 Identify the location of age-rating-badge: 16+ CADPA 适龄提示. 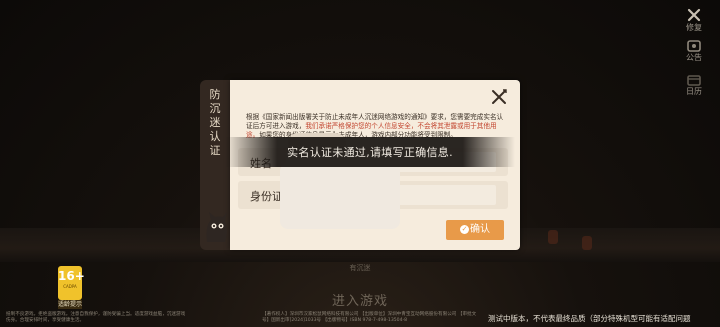
(71, 287).